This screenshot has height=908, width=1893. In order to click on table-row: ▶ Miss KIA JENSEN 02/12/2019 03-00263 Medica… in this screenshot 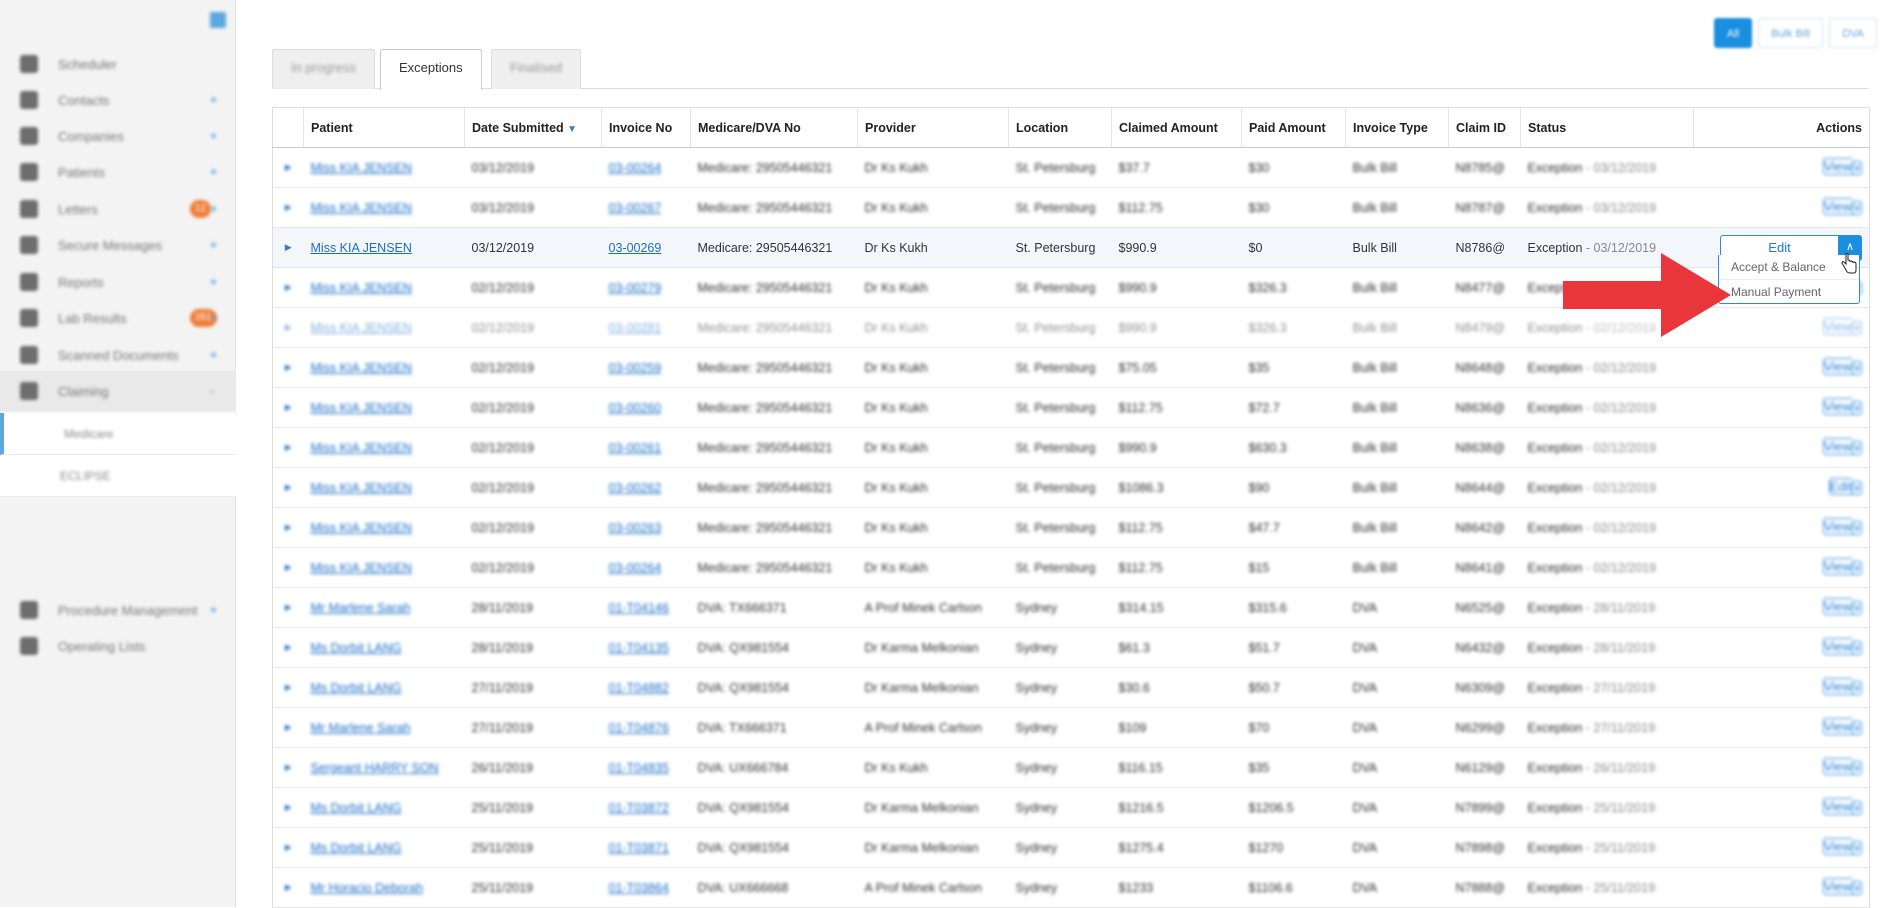, I will do `click(1071, 527)`.